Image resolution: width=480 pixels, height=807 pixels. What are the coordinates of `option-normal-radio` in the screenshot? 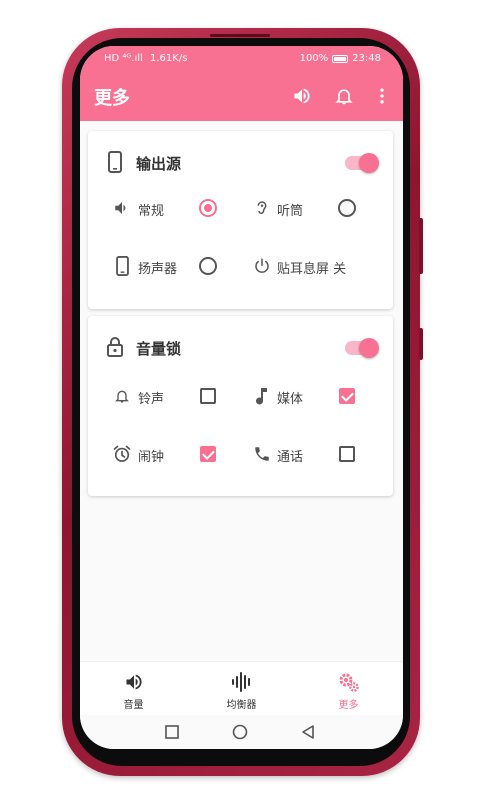 It's located at (208, 208).